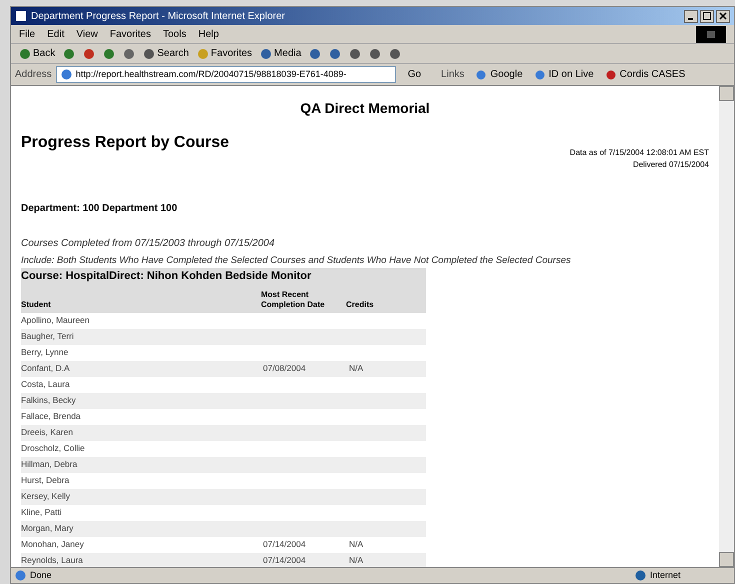 The image size is (735, 584). What do you see at coordinates (45, 353) in the screenshot?
I see `table-cell-text: Berry, Lynne` at bounding box center [45, 353].